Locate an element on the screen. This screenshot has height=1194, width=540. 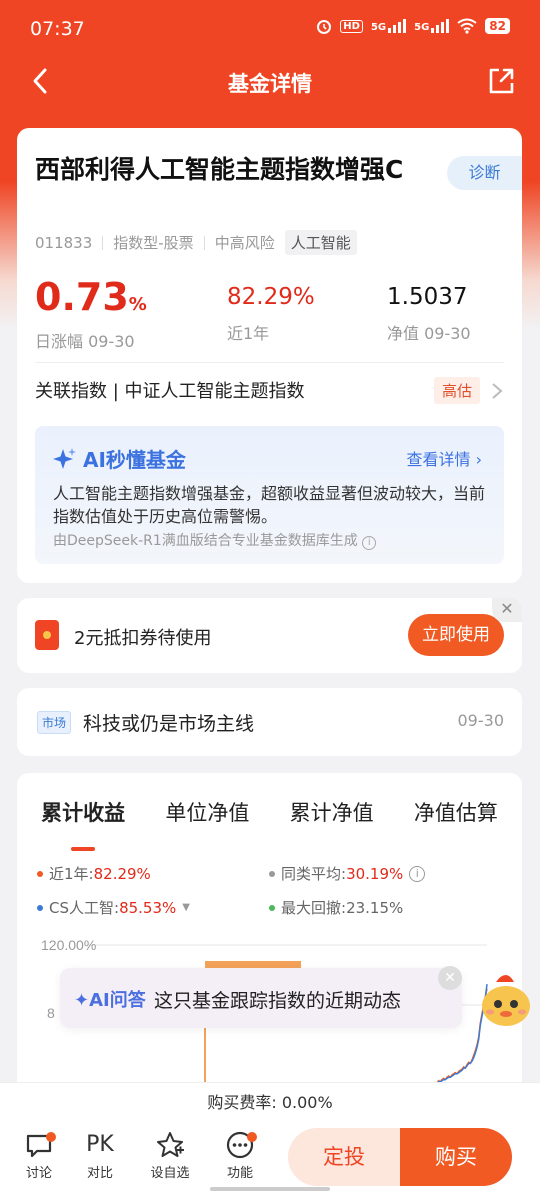
year-return-metric: 82.29% 近1年 is located at coordinates (271, 309).